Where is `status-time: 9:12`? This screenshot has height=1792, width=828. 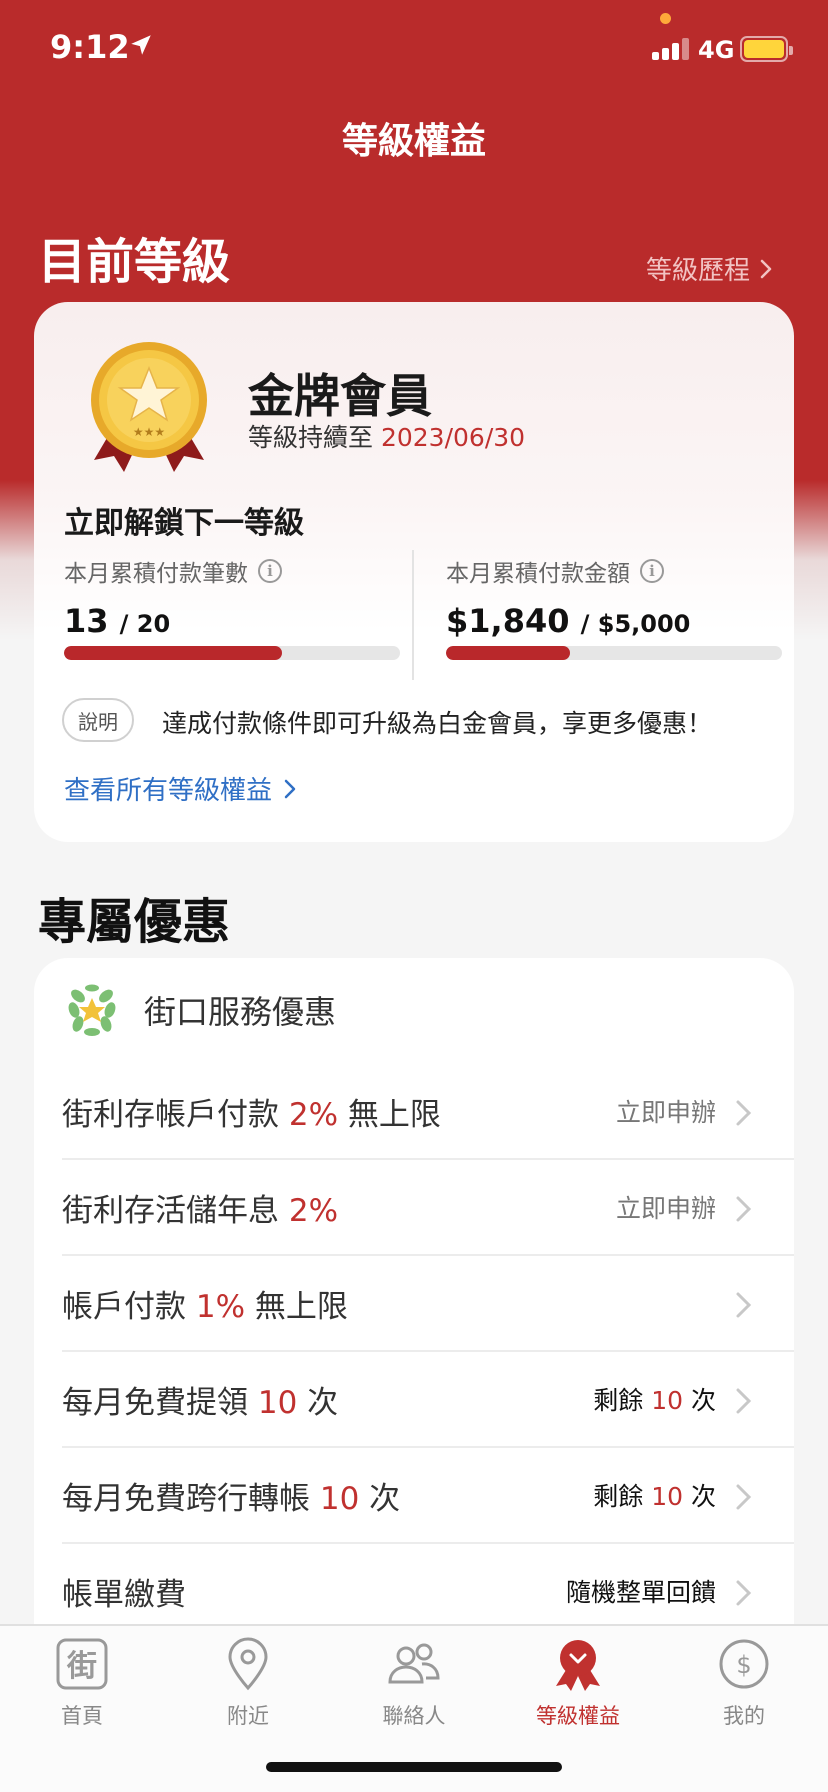 status-time: 9:12 is located at coordinates (90, 47).